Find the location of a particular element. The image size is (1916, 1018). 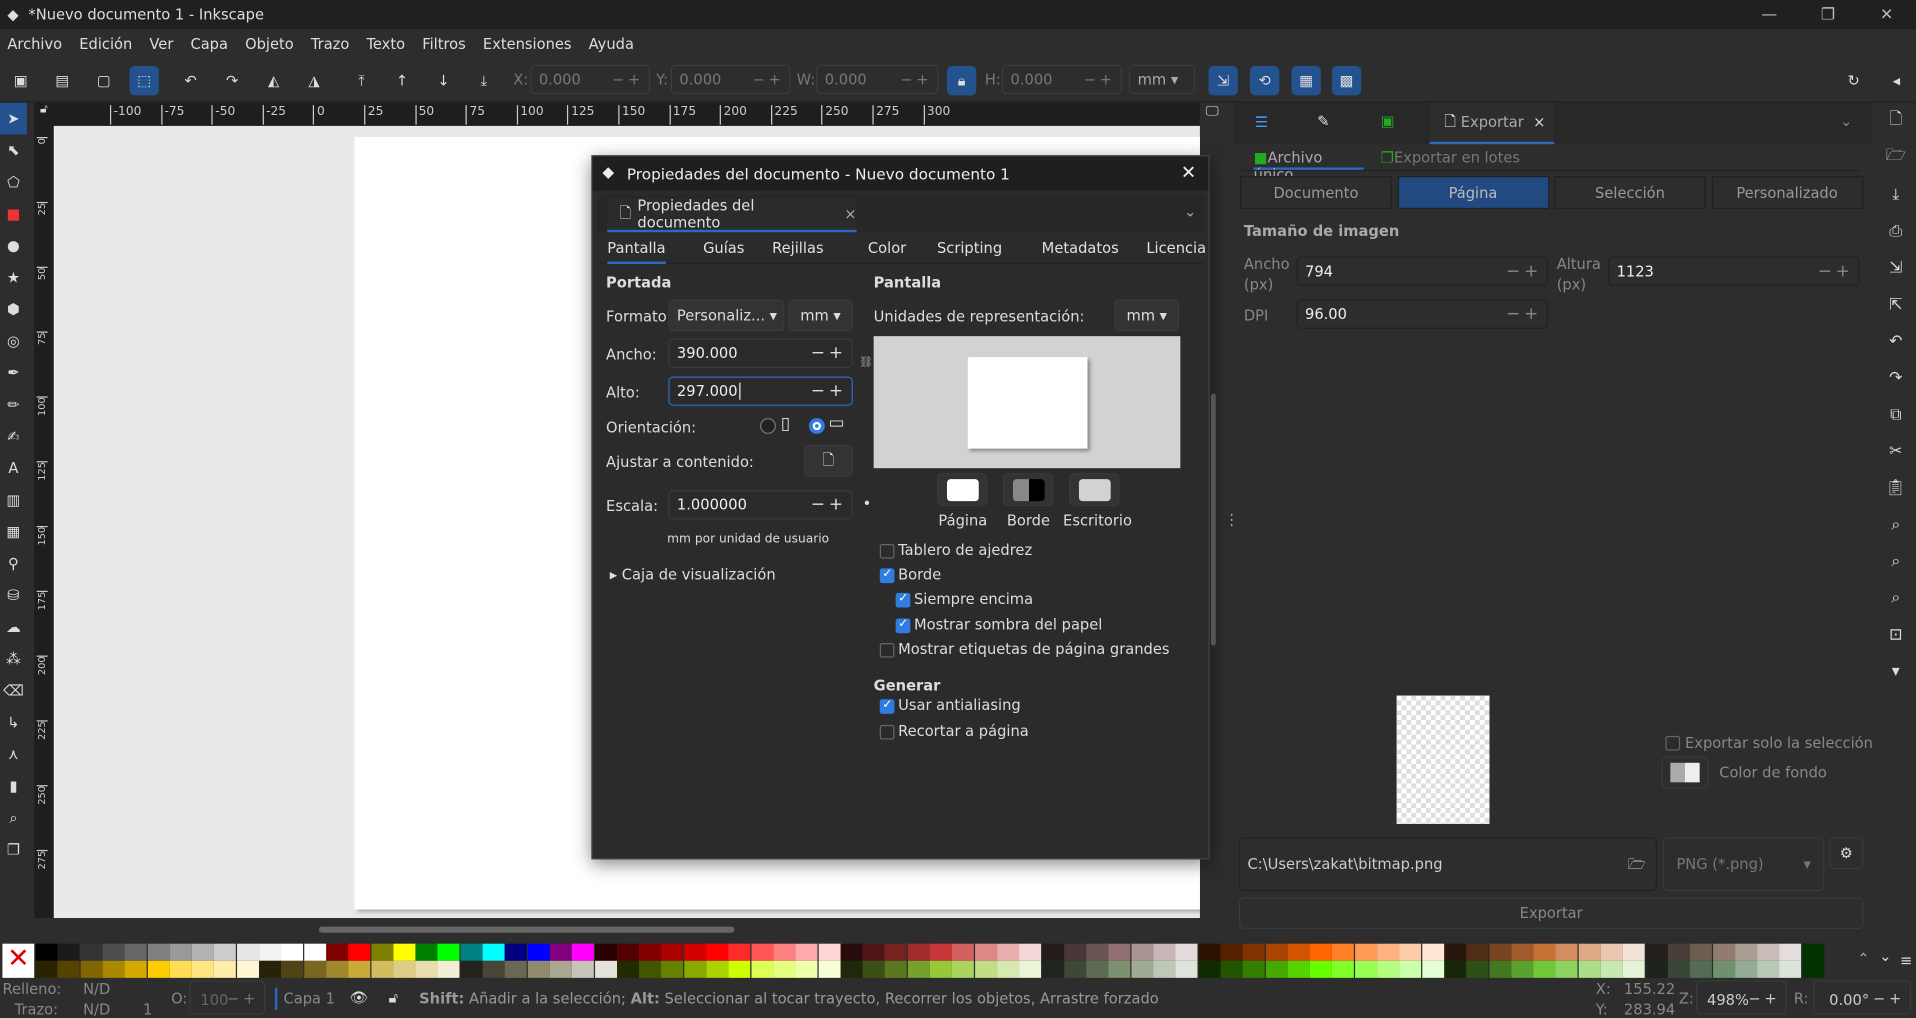

menu-7: Filtros is located at coordinates (444, 43).